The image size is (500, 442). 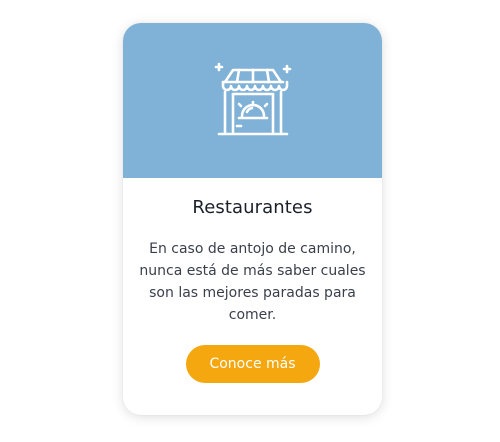 What do you see at coordinates (252, 364) in the screenshot?
I see `learn-more-button: Conoce más` at bounding box center [252, 364].